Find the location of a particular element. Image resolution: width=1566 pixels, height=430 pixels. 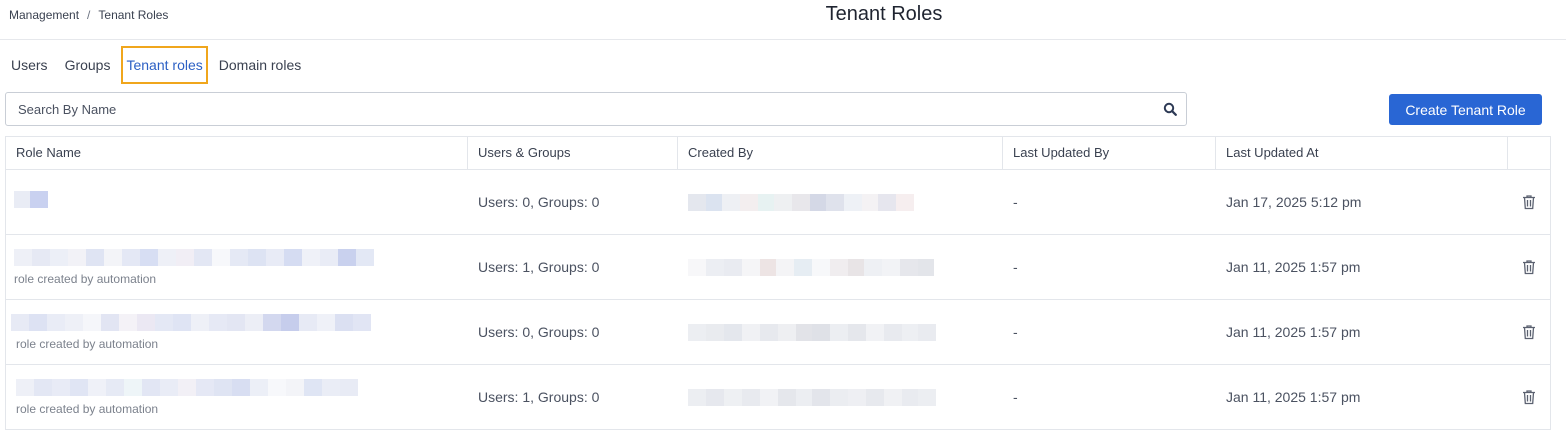

create-tenant-role-button: Create Tenant Role is located at coordinates (1465, 109).